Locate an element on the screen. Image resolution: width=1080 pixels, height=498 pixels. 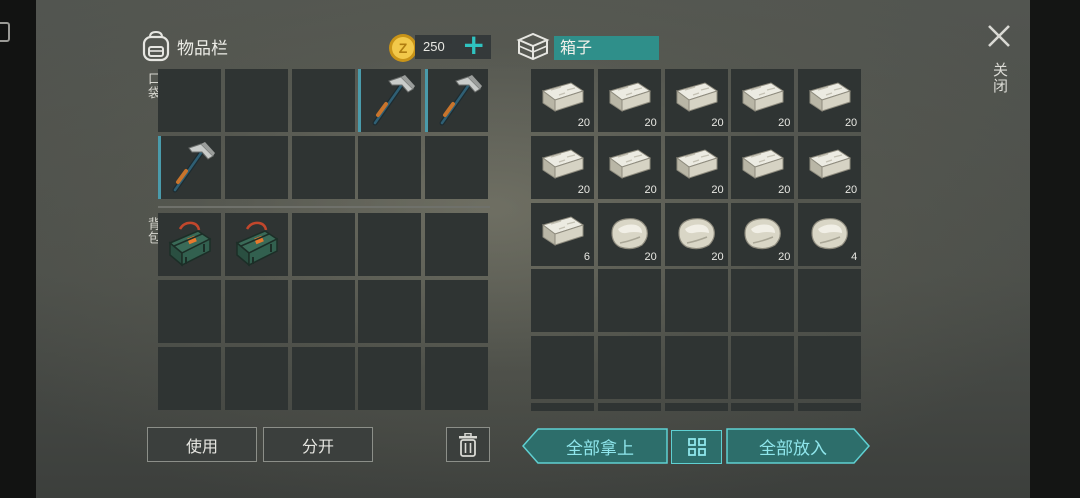
trash-icon is located at coordinates (468, 444).